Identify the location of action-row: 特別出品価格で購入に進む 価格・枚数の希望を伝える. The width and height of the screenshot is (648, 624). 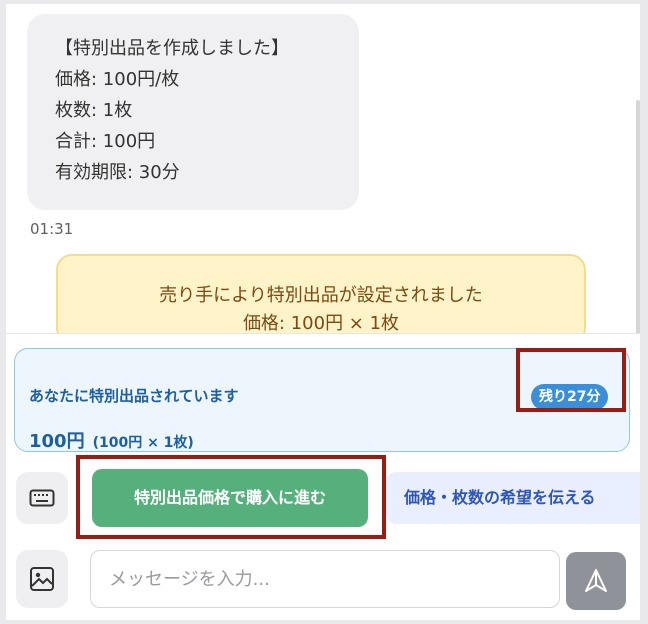
(323, 497).